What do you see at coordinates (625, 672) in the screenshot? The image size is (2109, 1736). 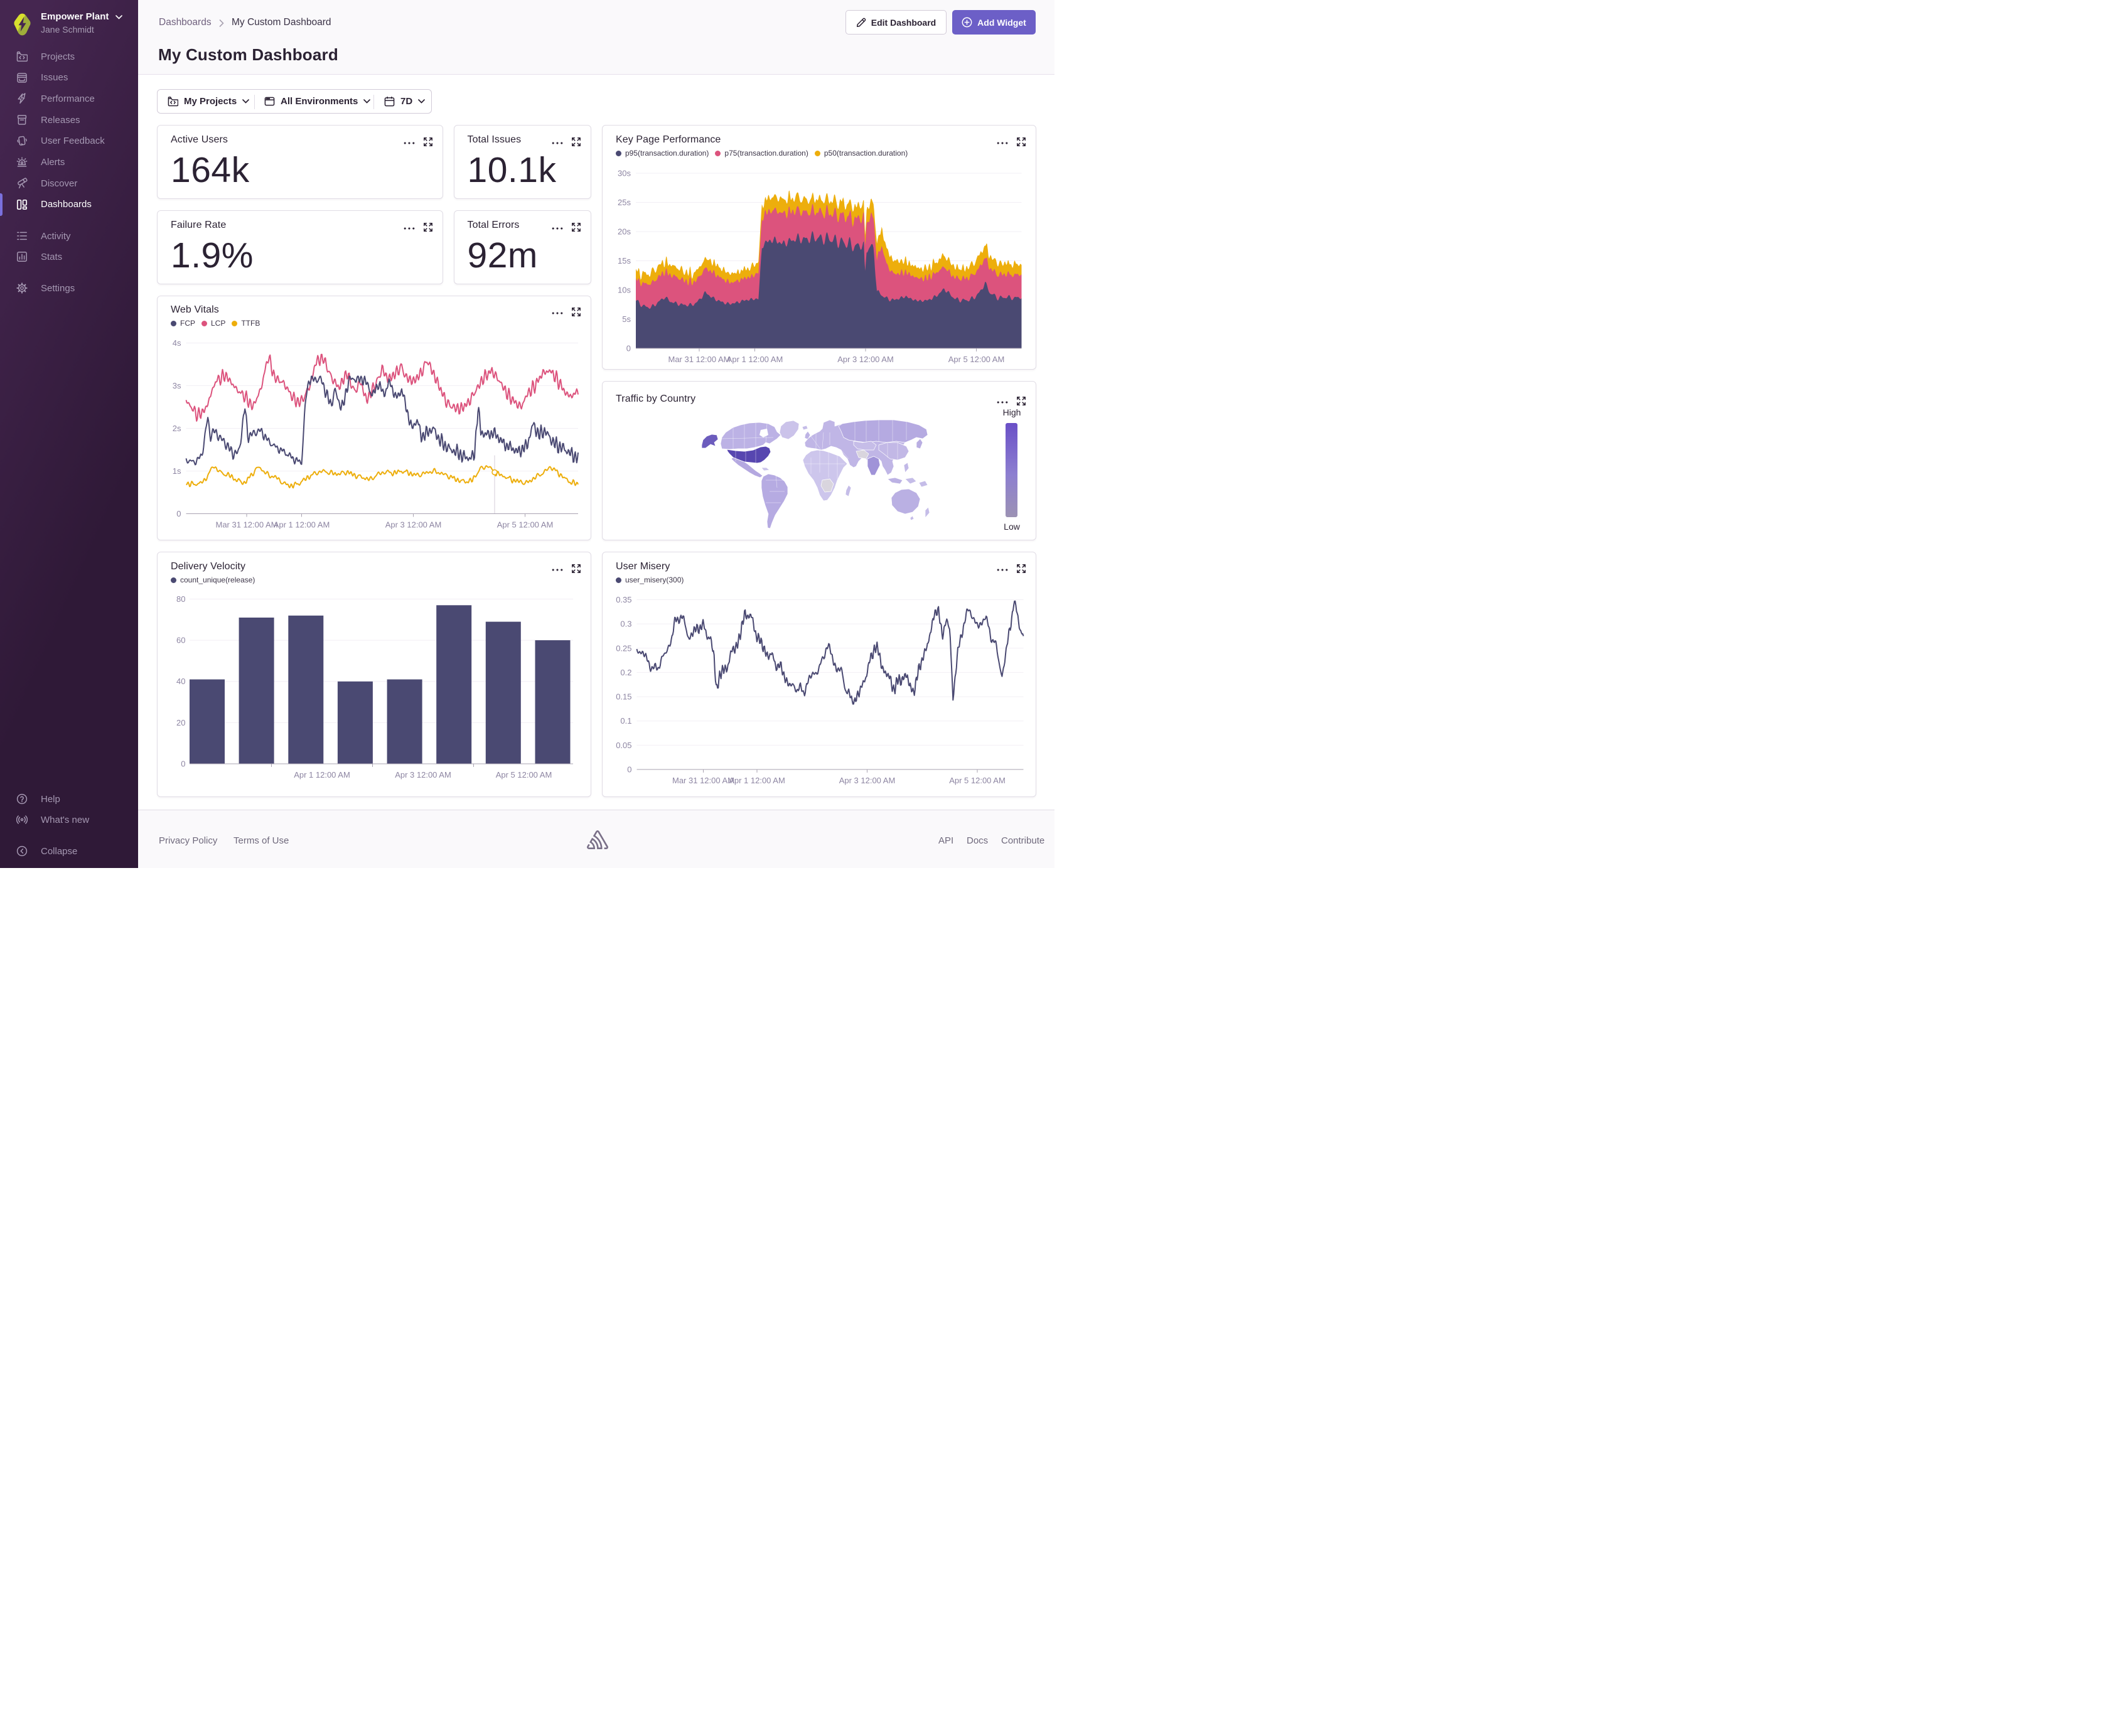 I see `svg-text: 0.2` at bounding box center [625, 672].